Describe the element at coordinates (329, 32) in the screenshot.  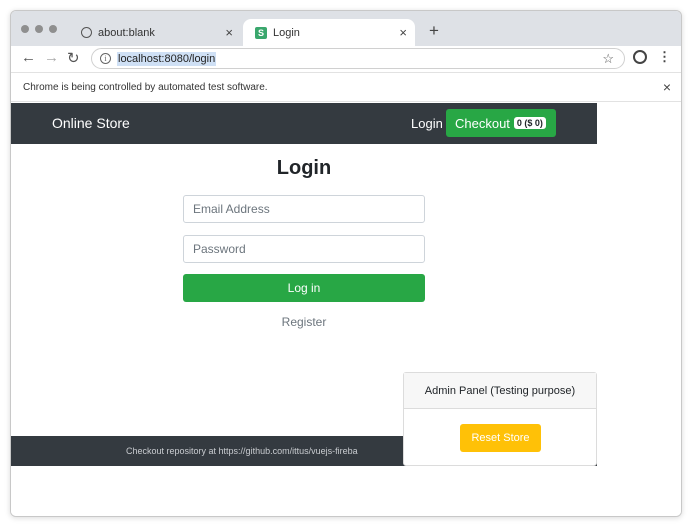
I see `tab-login: S Login ×` at that location.